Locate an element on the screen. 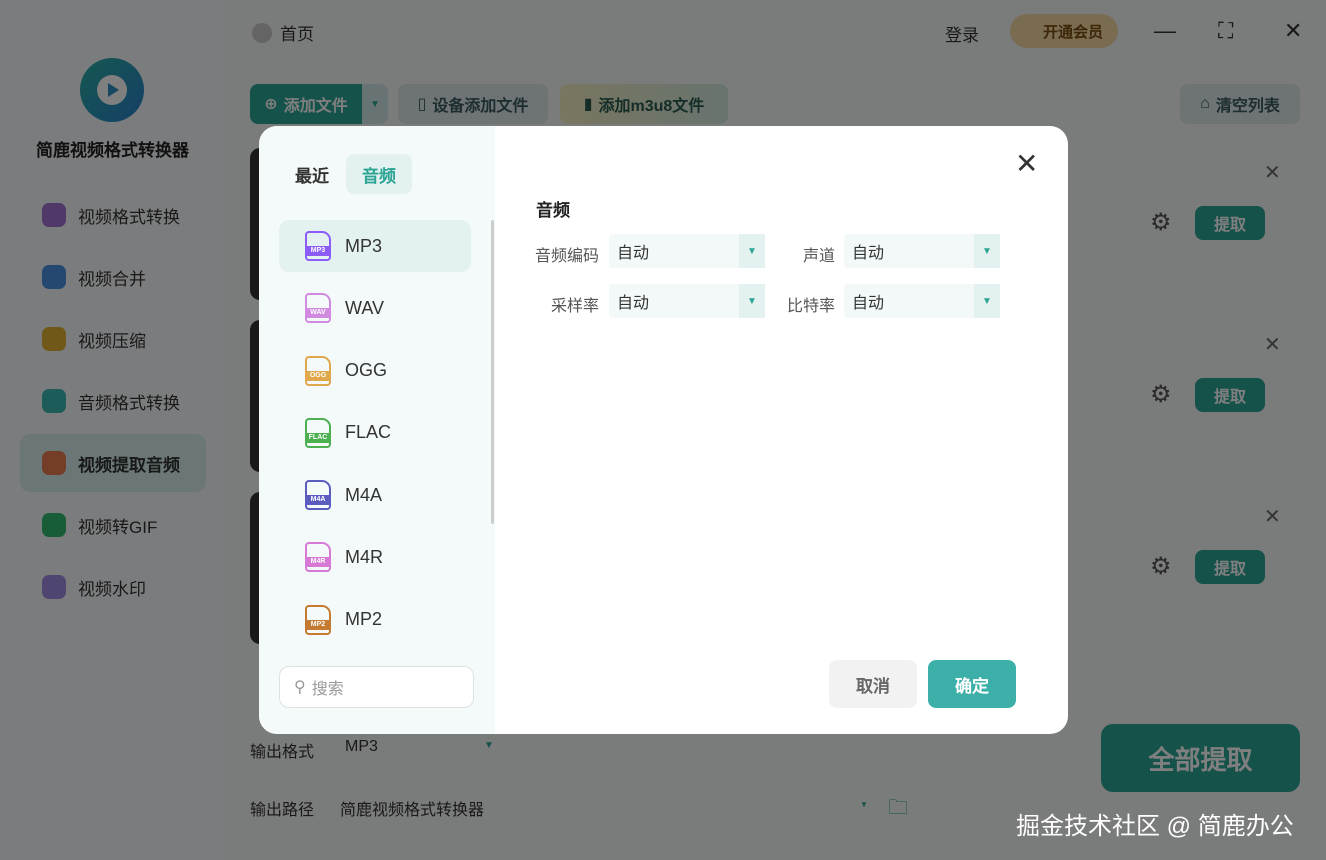  format-name: MP2 is located at coordinates (364, 619).